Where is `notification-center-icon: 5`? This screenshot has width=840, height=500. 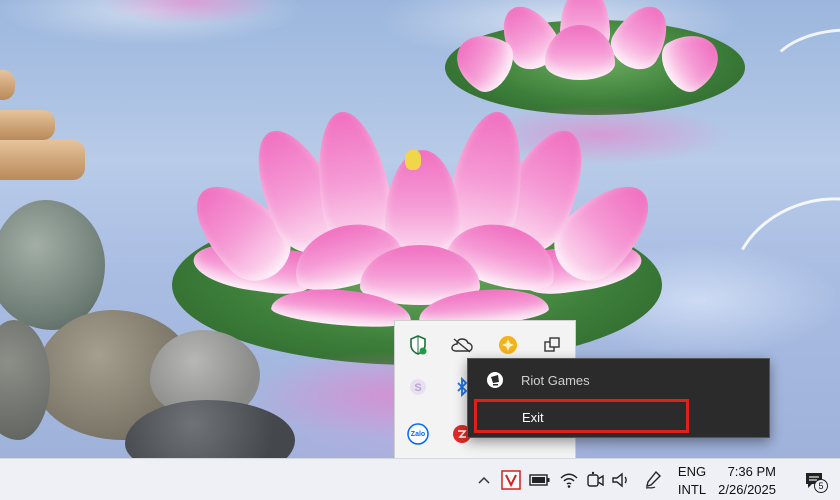
notification-center-icon: 5 is located at coordinates (815, 481).